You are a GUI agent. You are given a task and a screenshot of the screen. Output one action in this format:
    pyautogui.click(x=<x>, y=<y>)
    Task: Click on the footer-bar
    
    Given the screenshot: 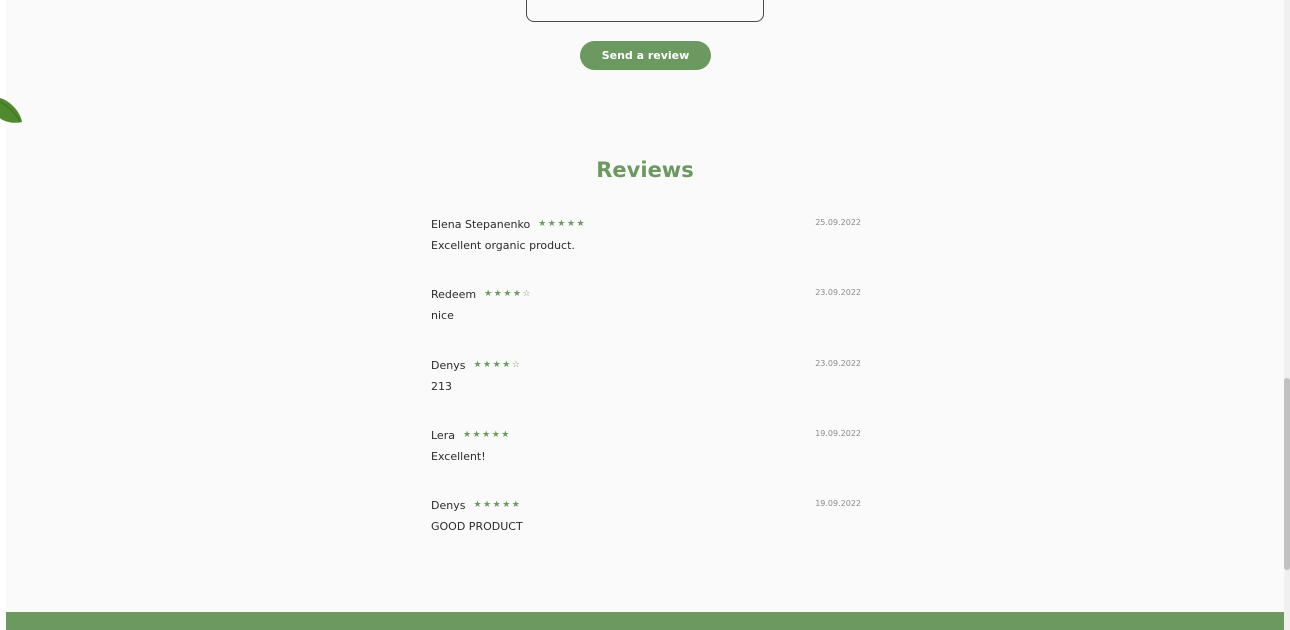 What is the action you would take?
    pyautogui.click(x=645, y=621)
    